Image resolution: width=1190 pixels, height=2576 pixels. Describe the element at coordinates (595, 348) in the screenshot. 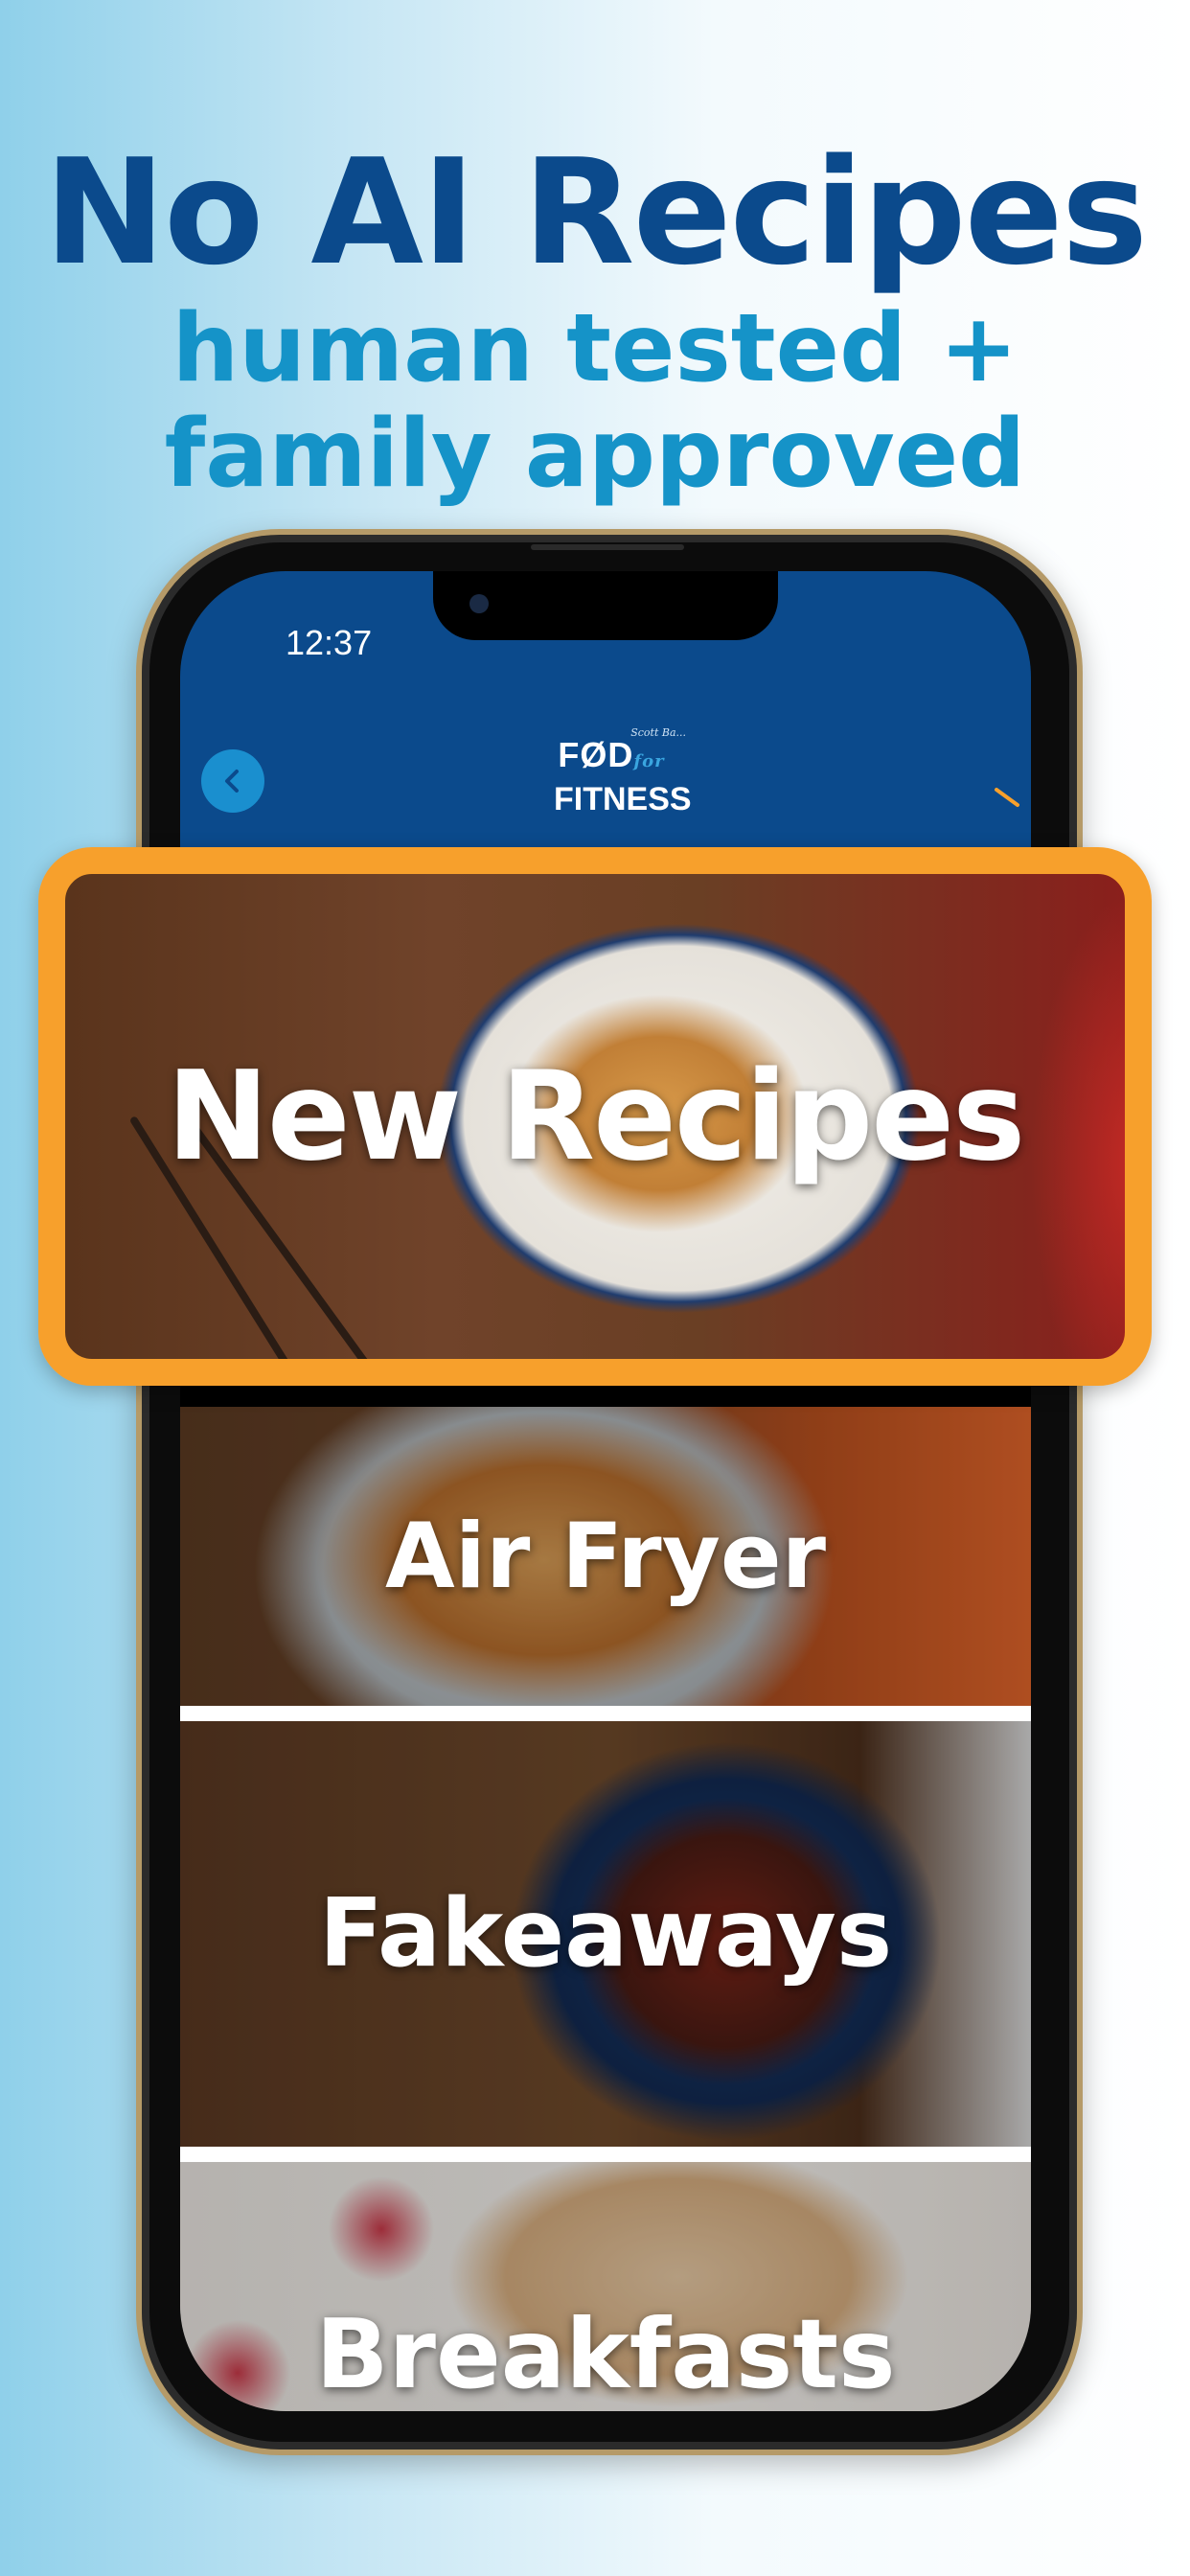

I see `promo-subline-1: human tested +` at that location.